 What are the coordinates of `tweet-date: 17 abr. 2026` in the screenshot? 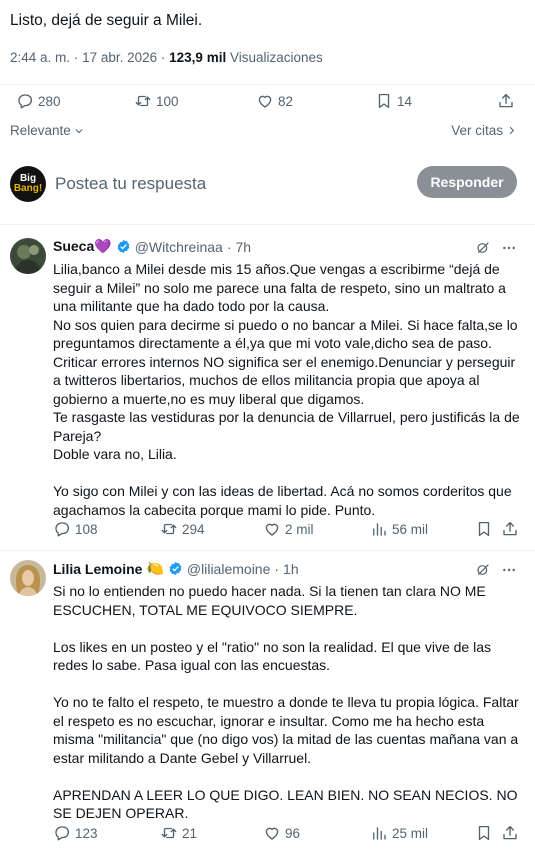 It's located at (119, 57).